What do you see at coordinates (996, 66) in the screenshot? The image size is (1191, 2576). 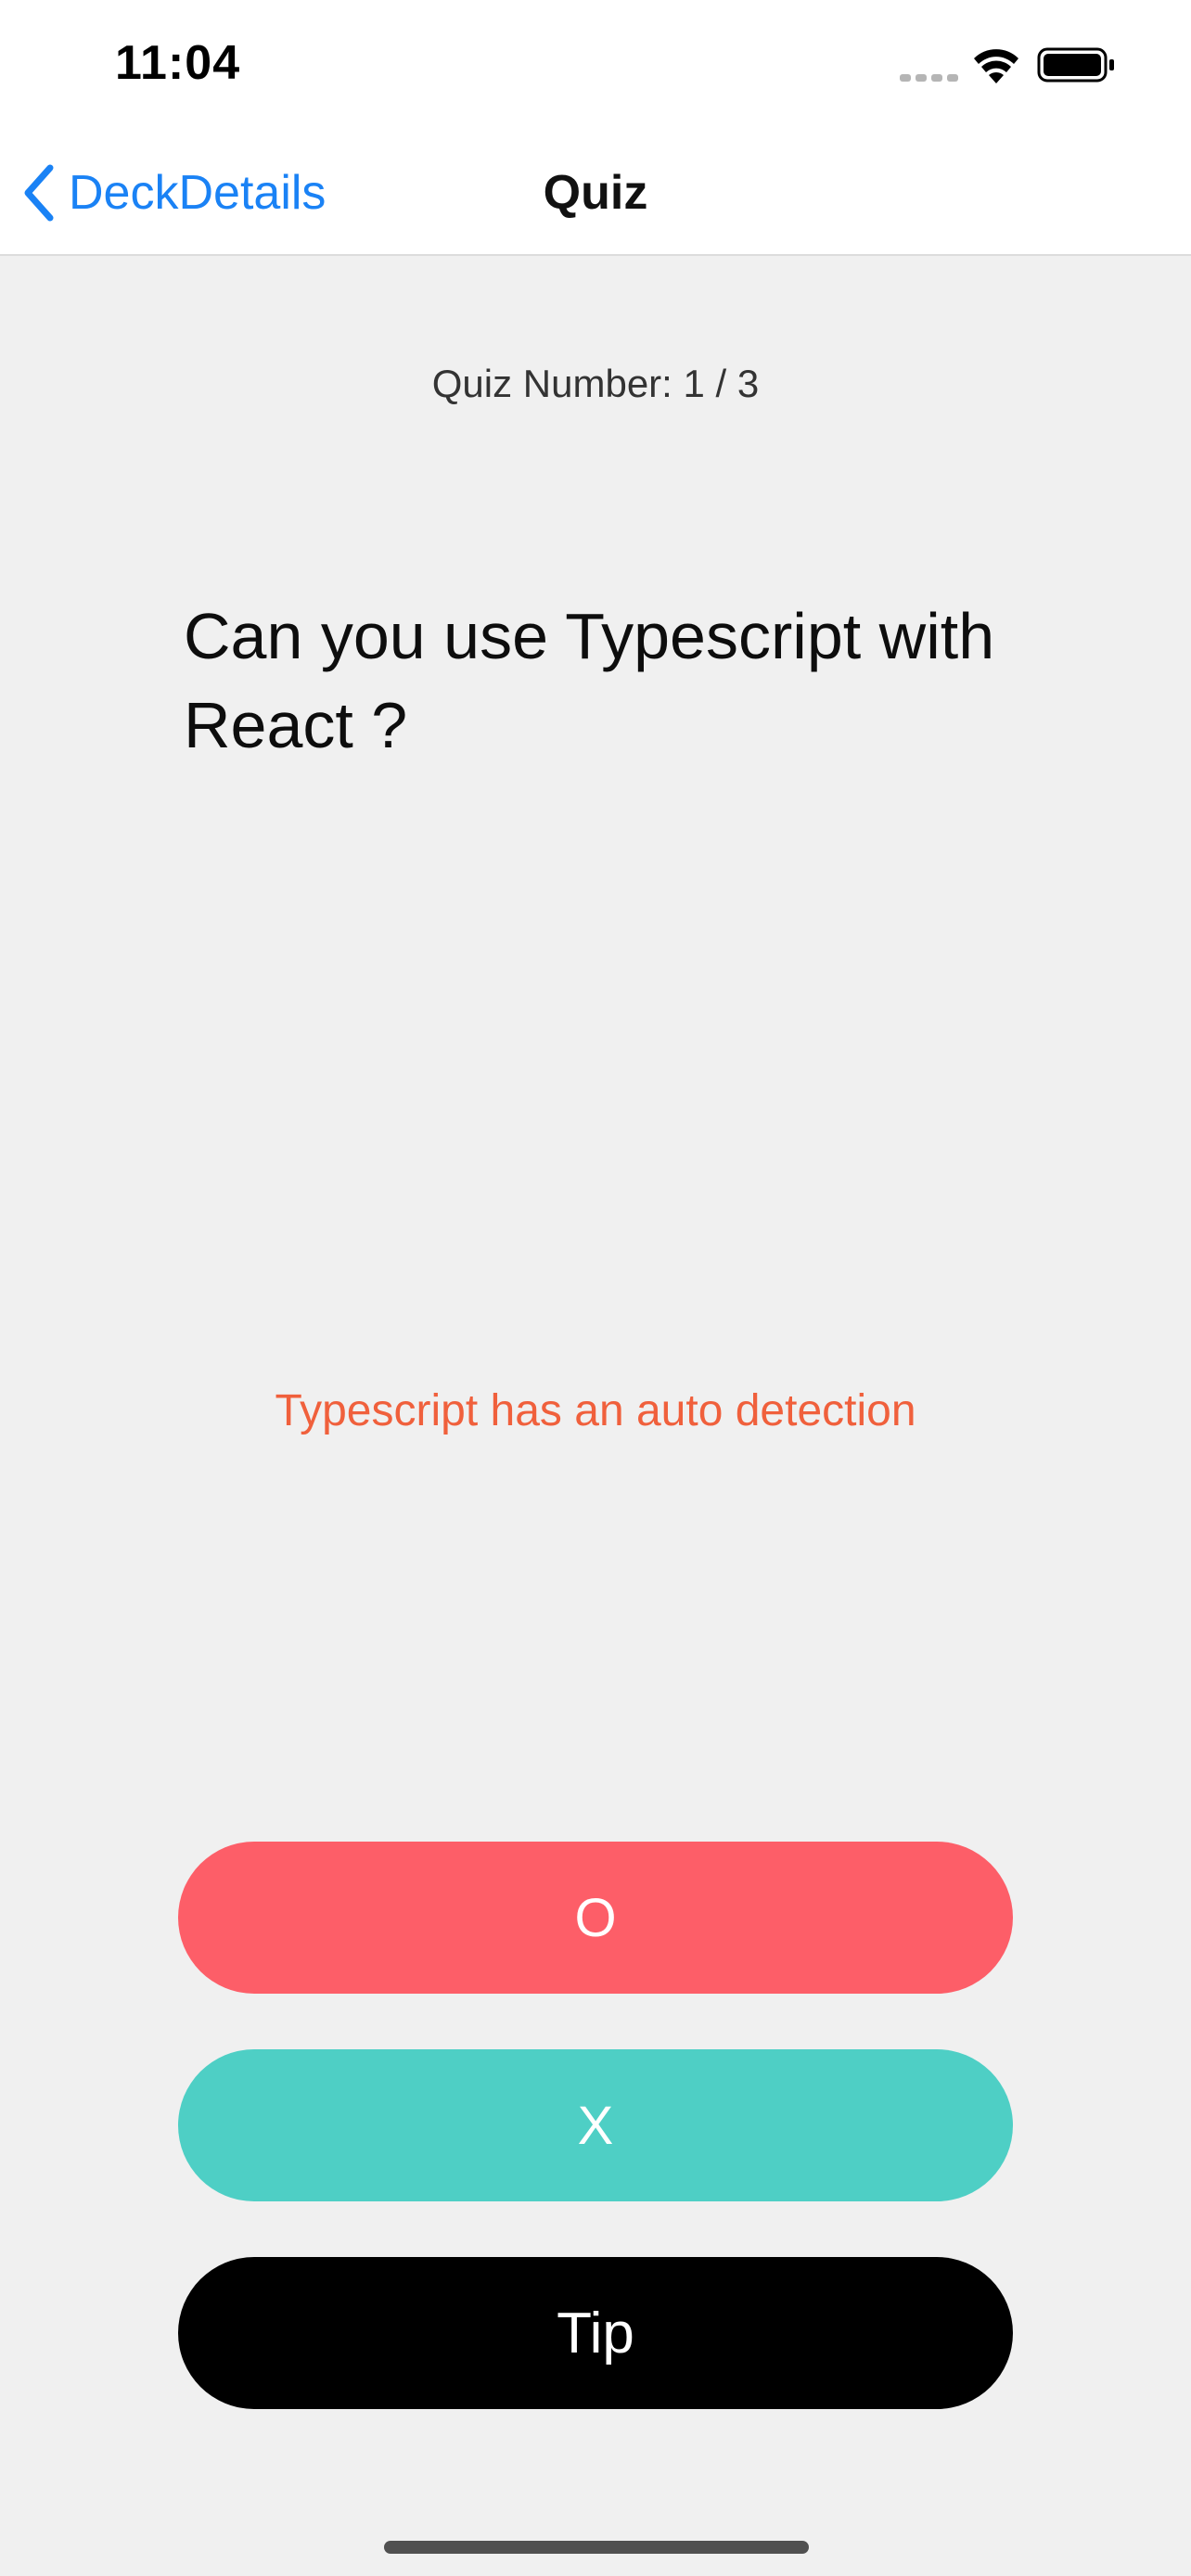 I see `wifi-icon` at bounding box center [996, 66].